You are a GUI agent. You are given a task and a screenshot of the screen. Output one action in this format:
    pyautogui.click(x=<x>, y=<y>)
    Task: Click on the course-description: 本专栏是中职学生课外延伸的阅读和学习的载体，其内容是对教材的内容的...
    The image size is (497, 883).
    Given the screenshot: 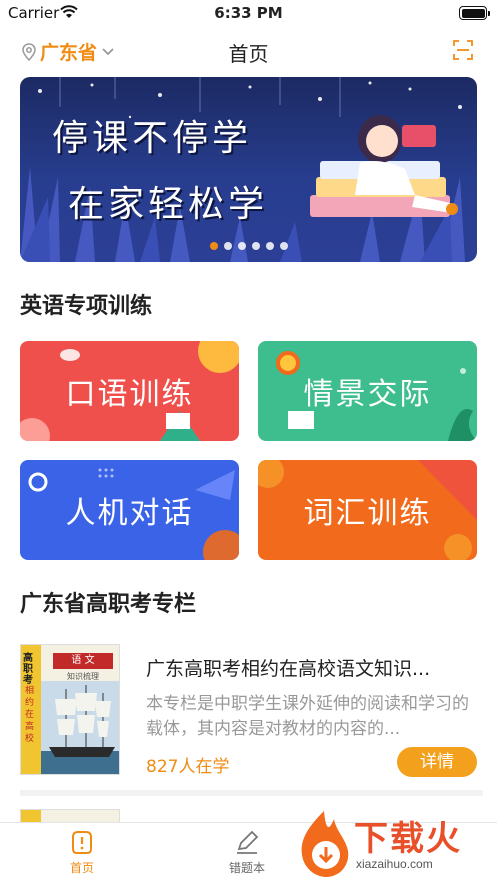 What is the action you would take?
    pyautogui.click(x=307, y=716)
    